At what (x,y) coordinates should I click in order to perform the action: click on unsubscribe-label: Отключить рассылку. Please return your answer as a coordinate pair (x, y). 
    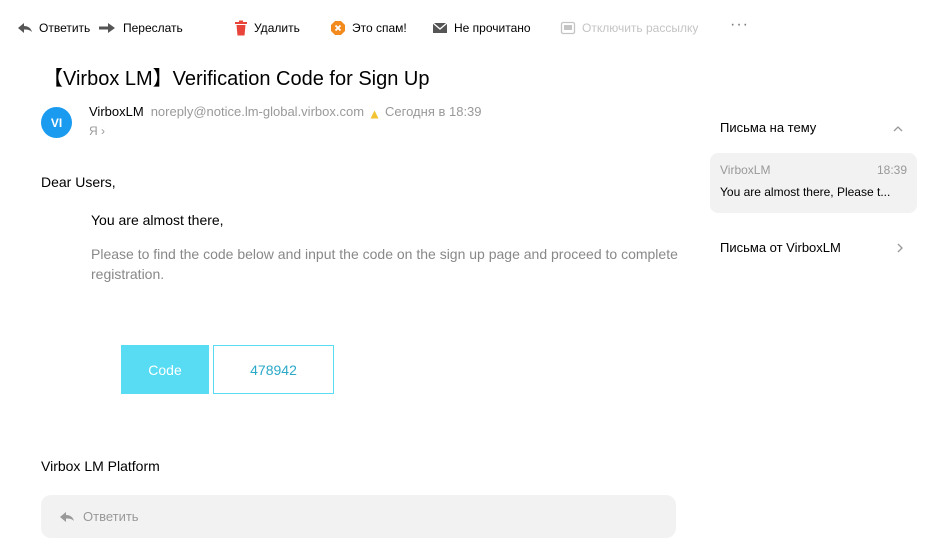
    Looking at the image, I should click on (640, 28).